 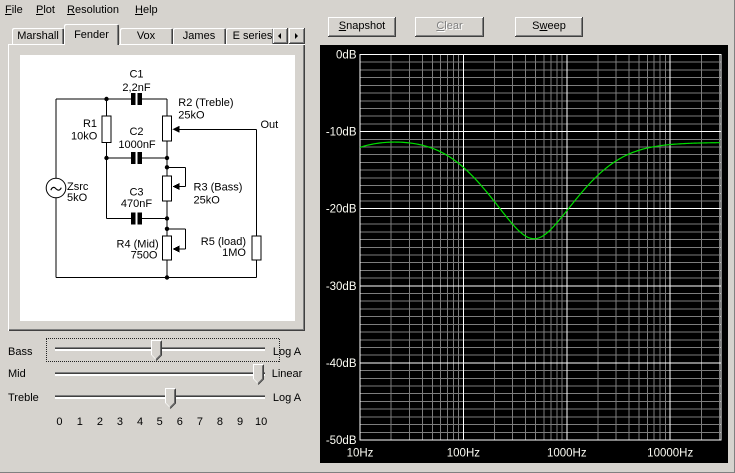 What do you see at coordinates (218, 188) in the screenshot?
I see `svg-text: R3 (Bass)` at bounding box center [218, 188].